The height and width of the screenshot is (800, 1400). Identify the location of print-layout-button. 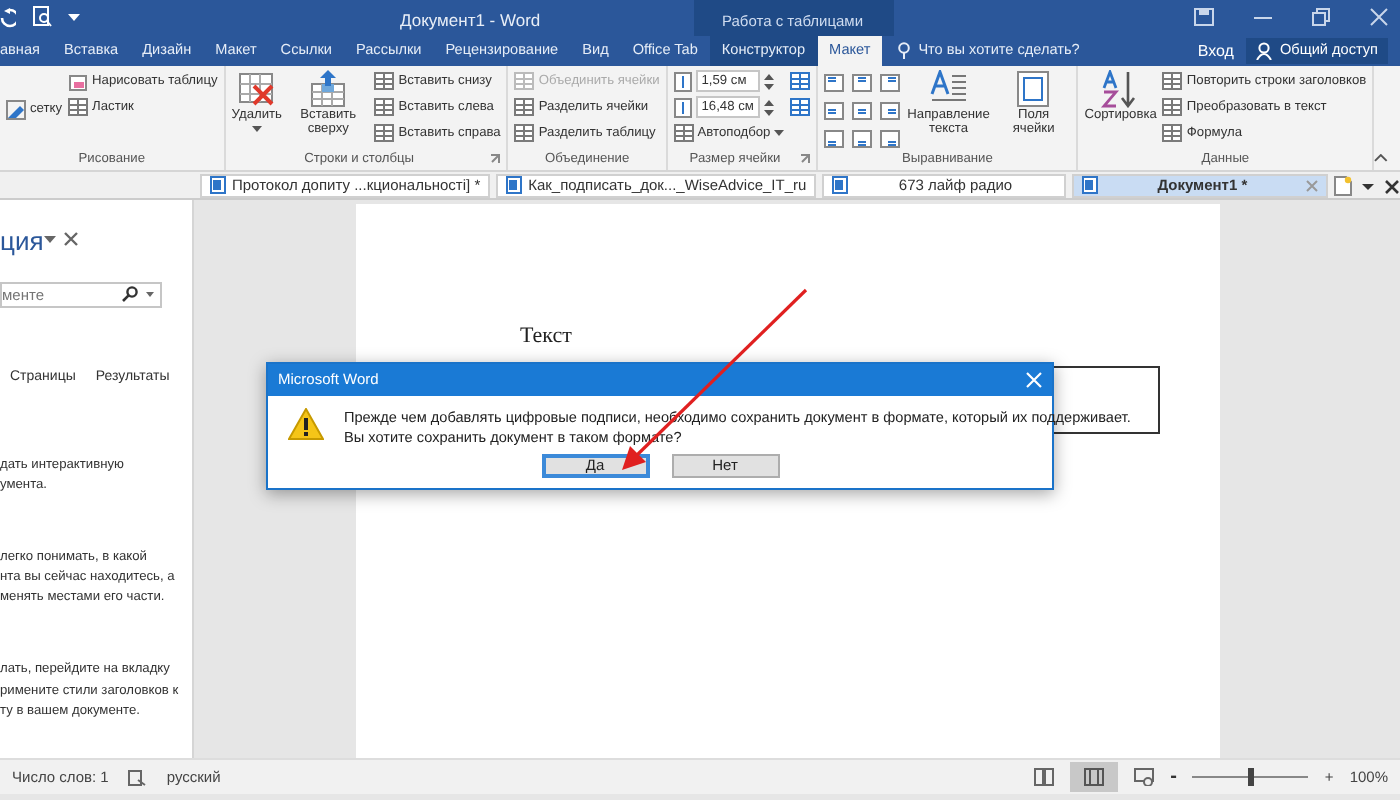
(1094, 777).